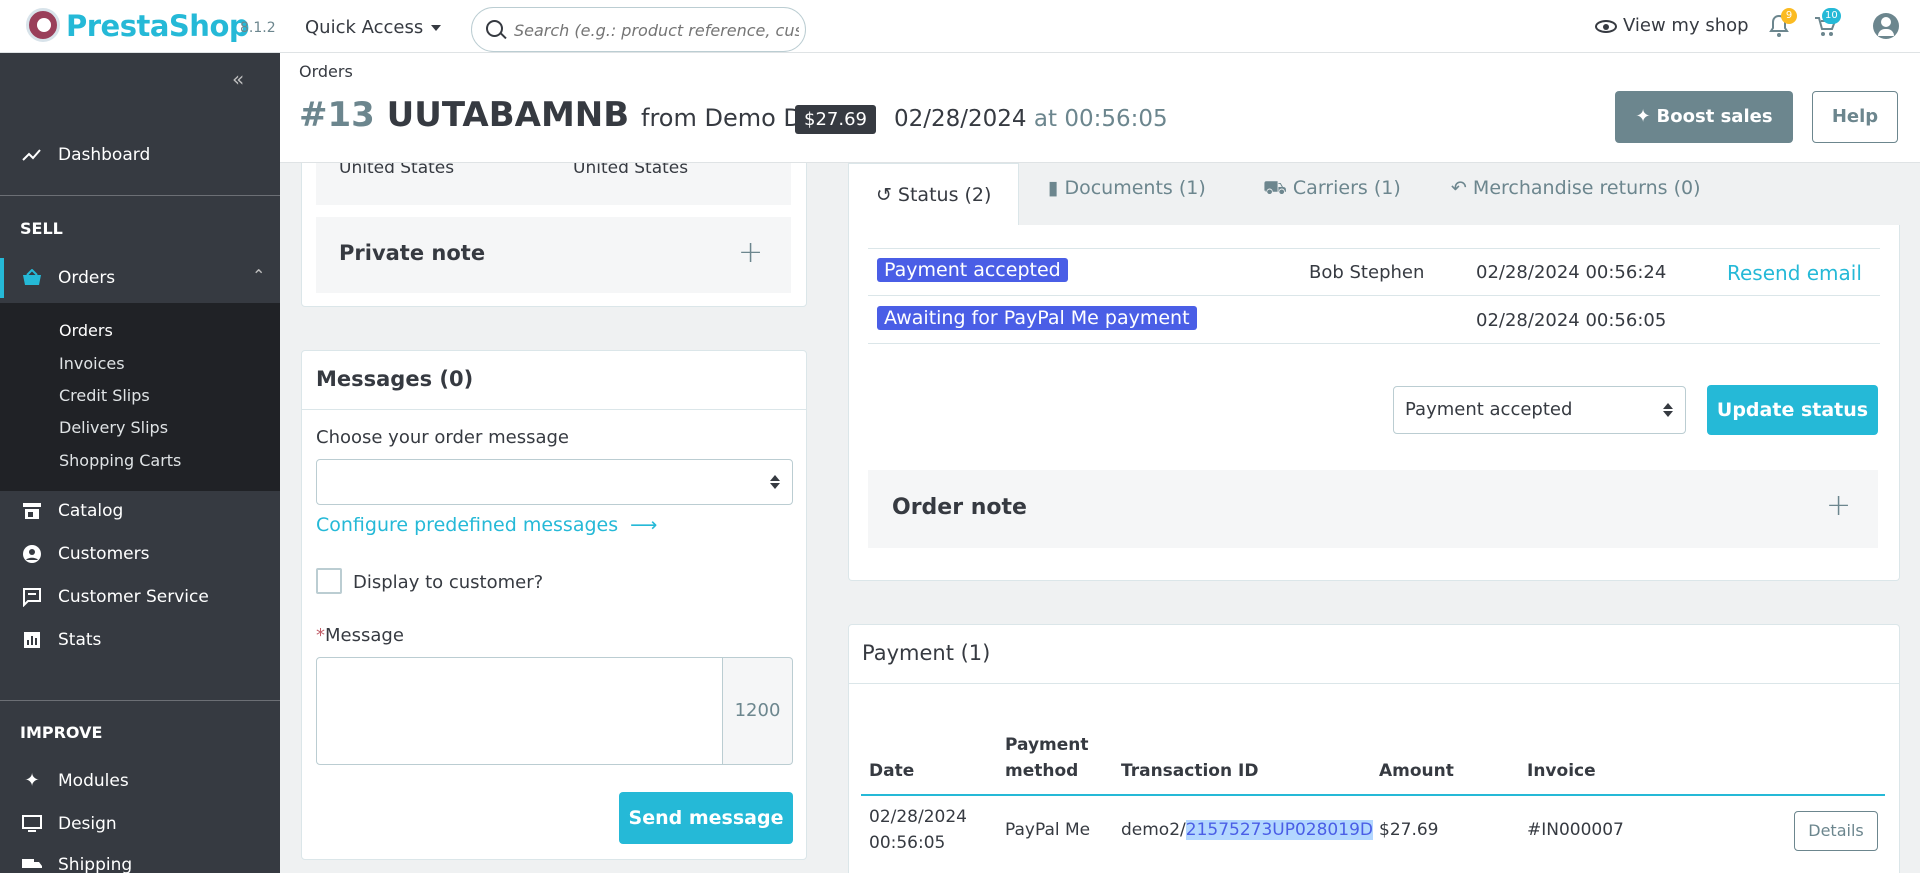  What do you see at coordinates (87, 278) in the screenshot?
I see `sidebar-item-label: Orders` at bounding box center [87, 278].